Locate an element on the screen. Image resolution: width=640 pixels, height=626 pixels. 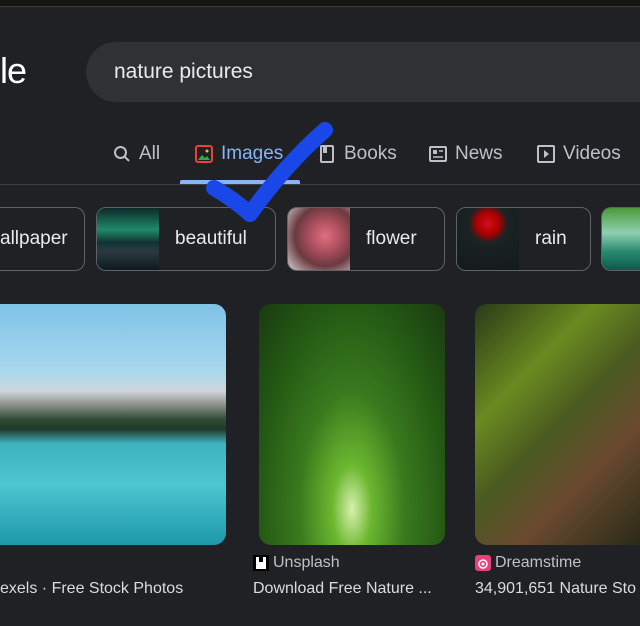
search-query: nature pictures is located at coordinates (183, 72).